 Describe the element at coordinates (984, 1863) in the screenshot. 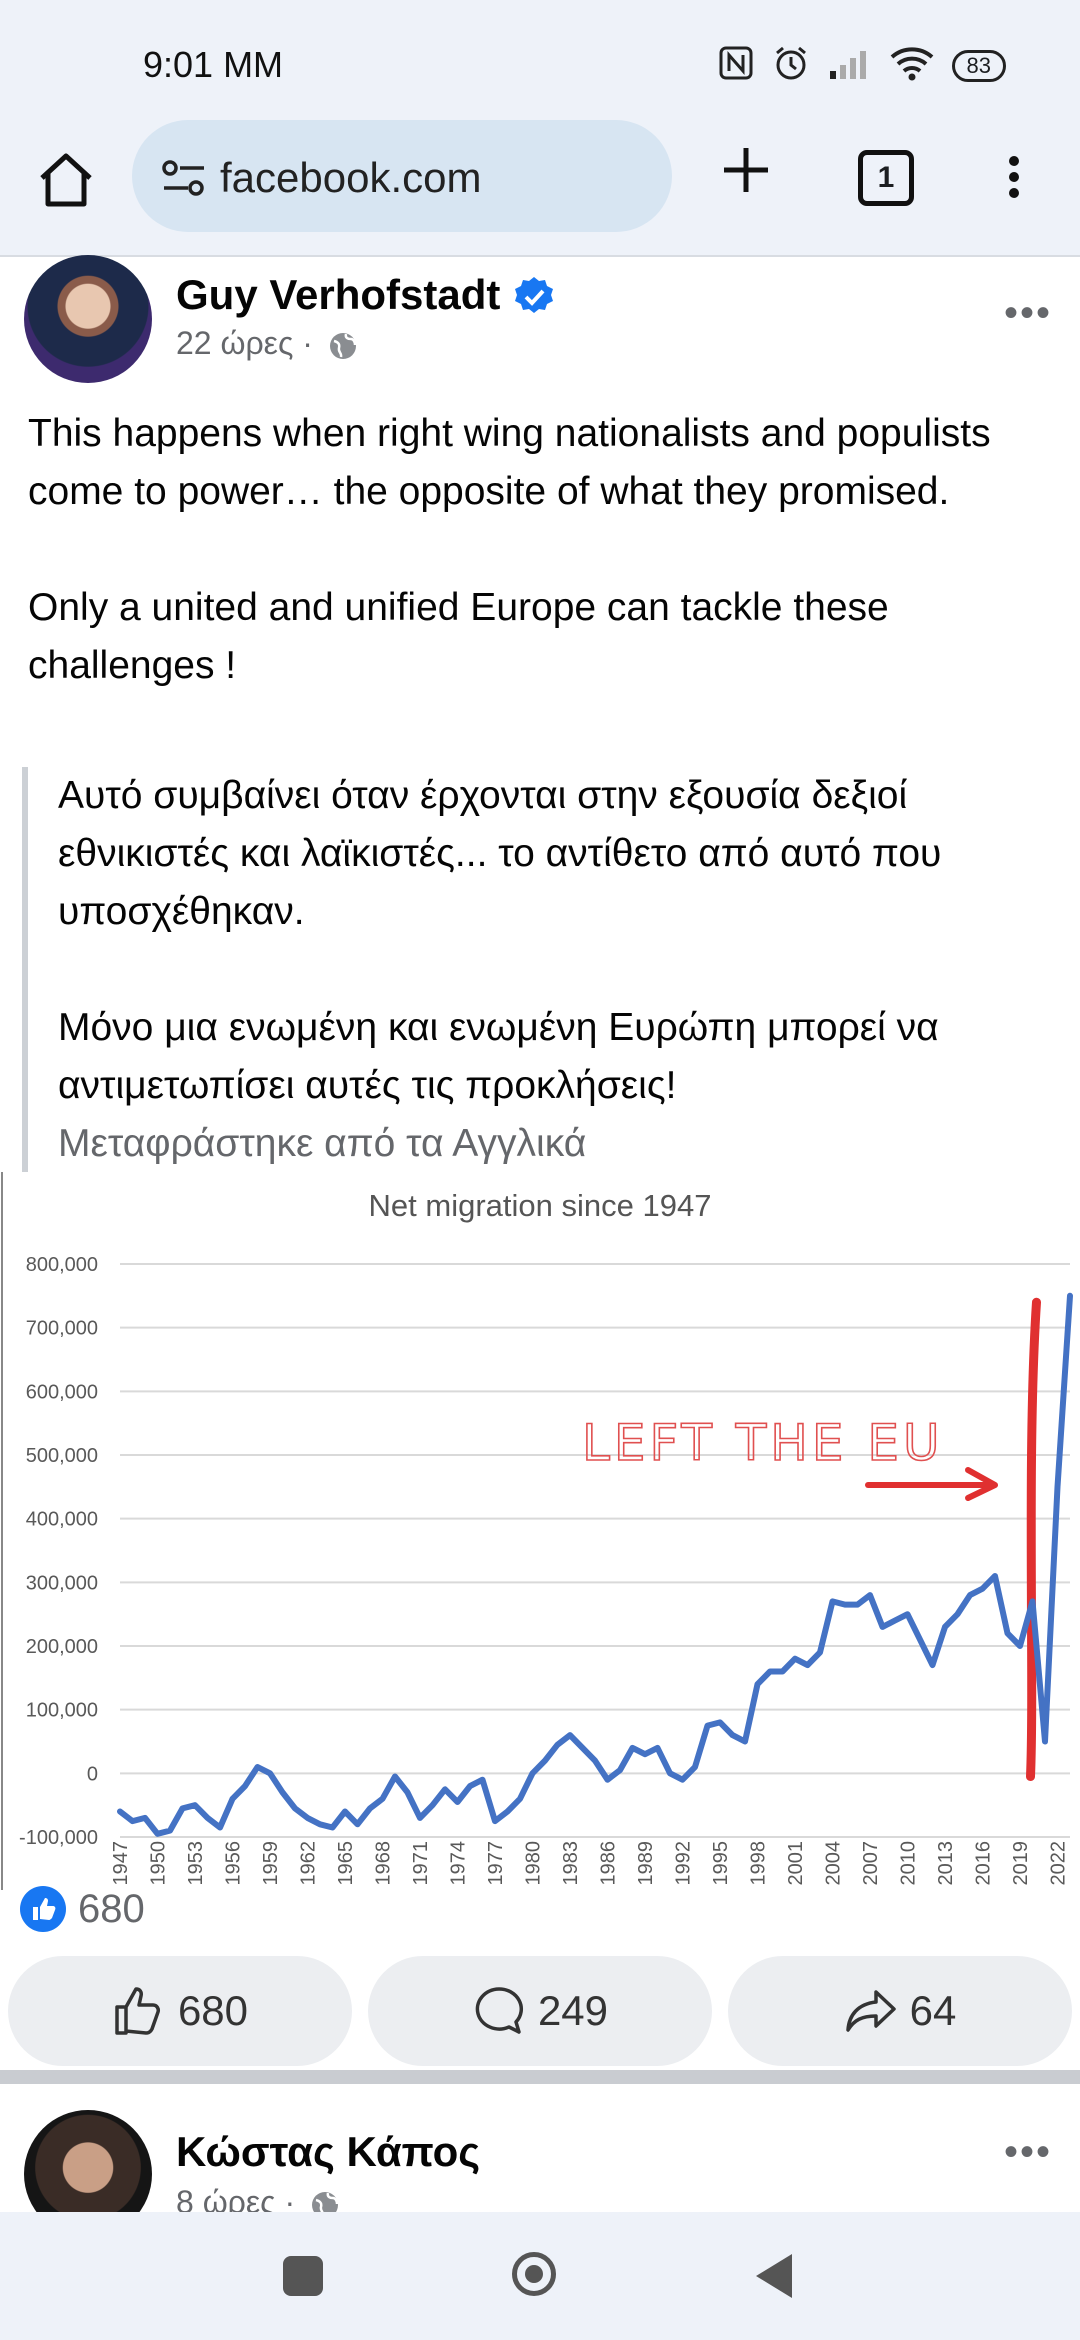

I see `x-tick-label: 2016` at that location.